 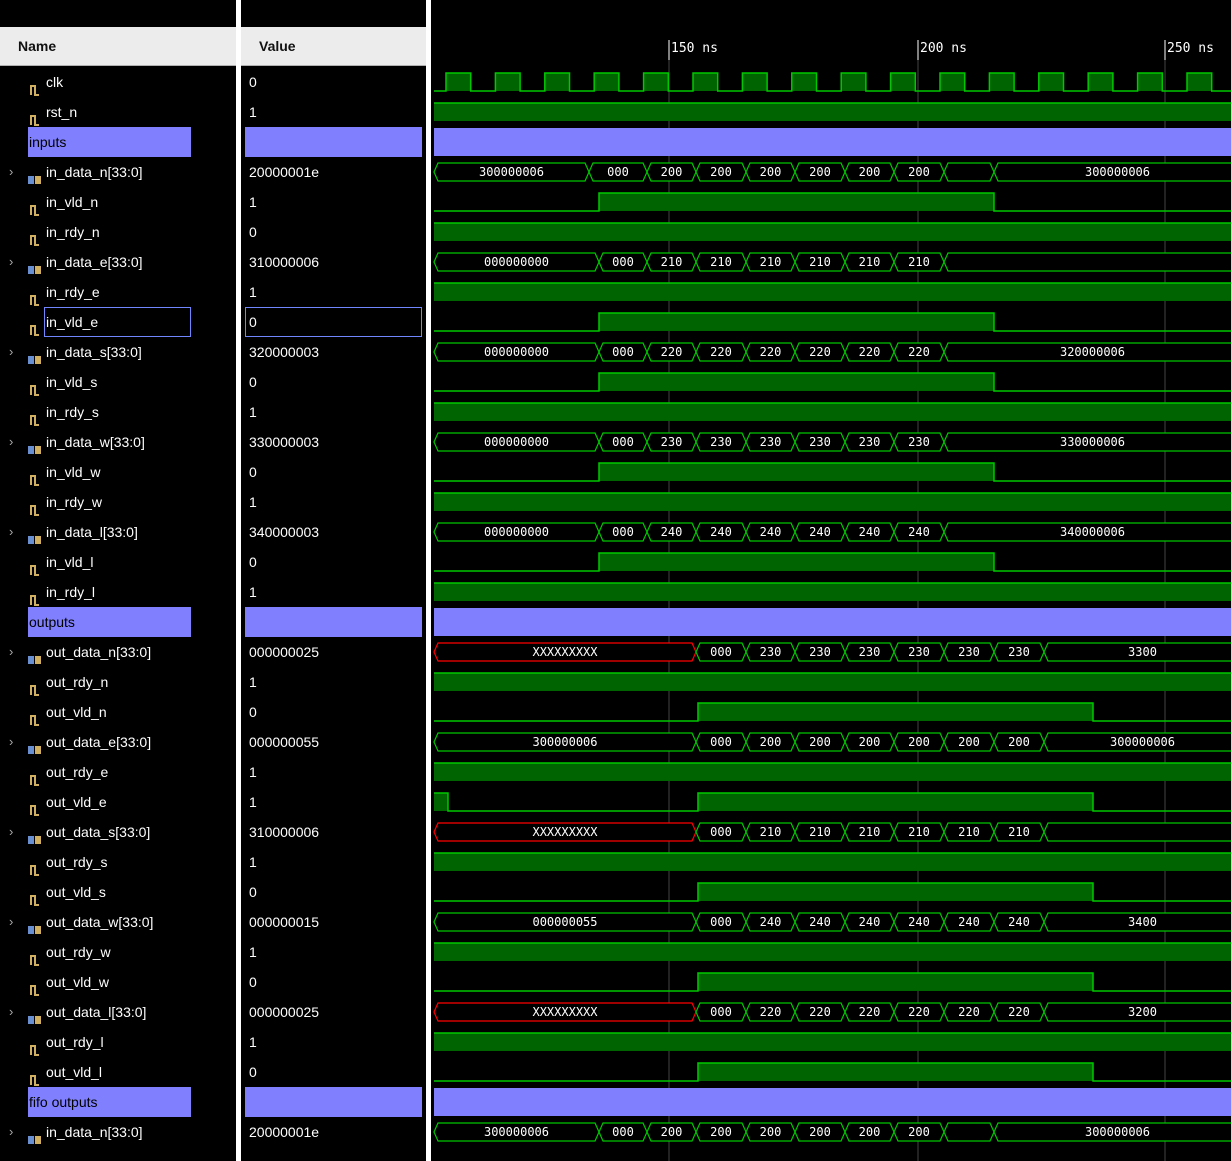 I want to click on signal-row: in_rdy_l, so click(x=118, y=592).